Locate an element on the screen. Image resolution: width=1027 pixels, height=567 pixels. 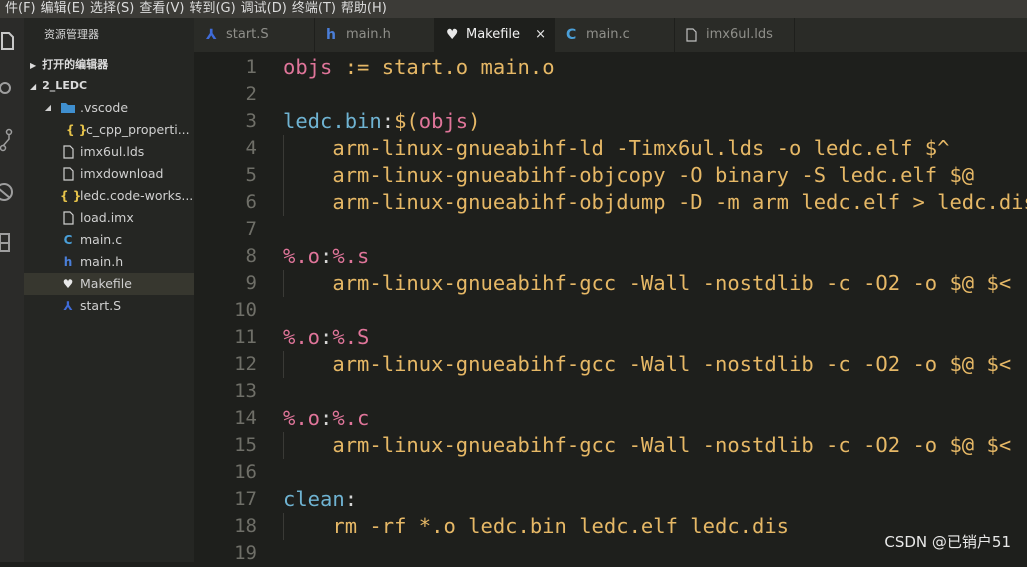
code-text: clean: is located at coordinates (320, 499).